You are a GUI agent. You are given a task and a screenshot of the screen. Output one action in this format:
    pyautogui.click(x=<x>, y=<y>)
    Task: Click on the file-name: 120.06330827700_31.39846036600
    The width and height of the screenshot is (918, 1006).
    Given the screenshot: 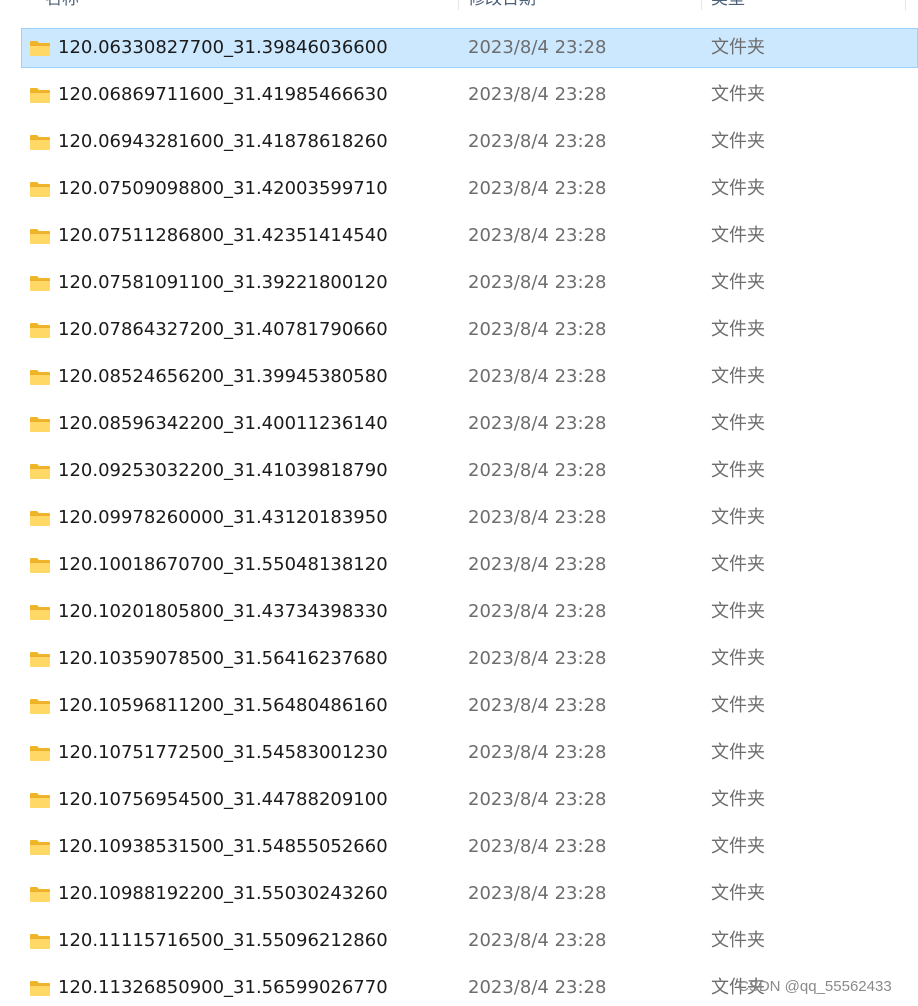 What is the action you would take?
    pyautogui.click(x=223, y=48)
    